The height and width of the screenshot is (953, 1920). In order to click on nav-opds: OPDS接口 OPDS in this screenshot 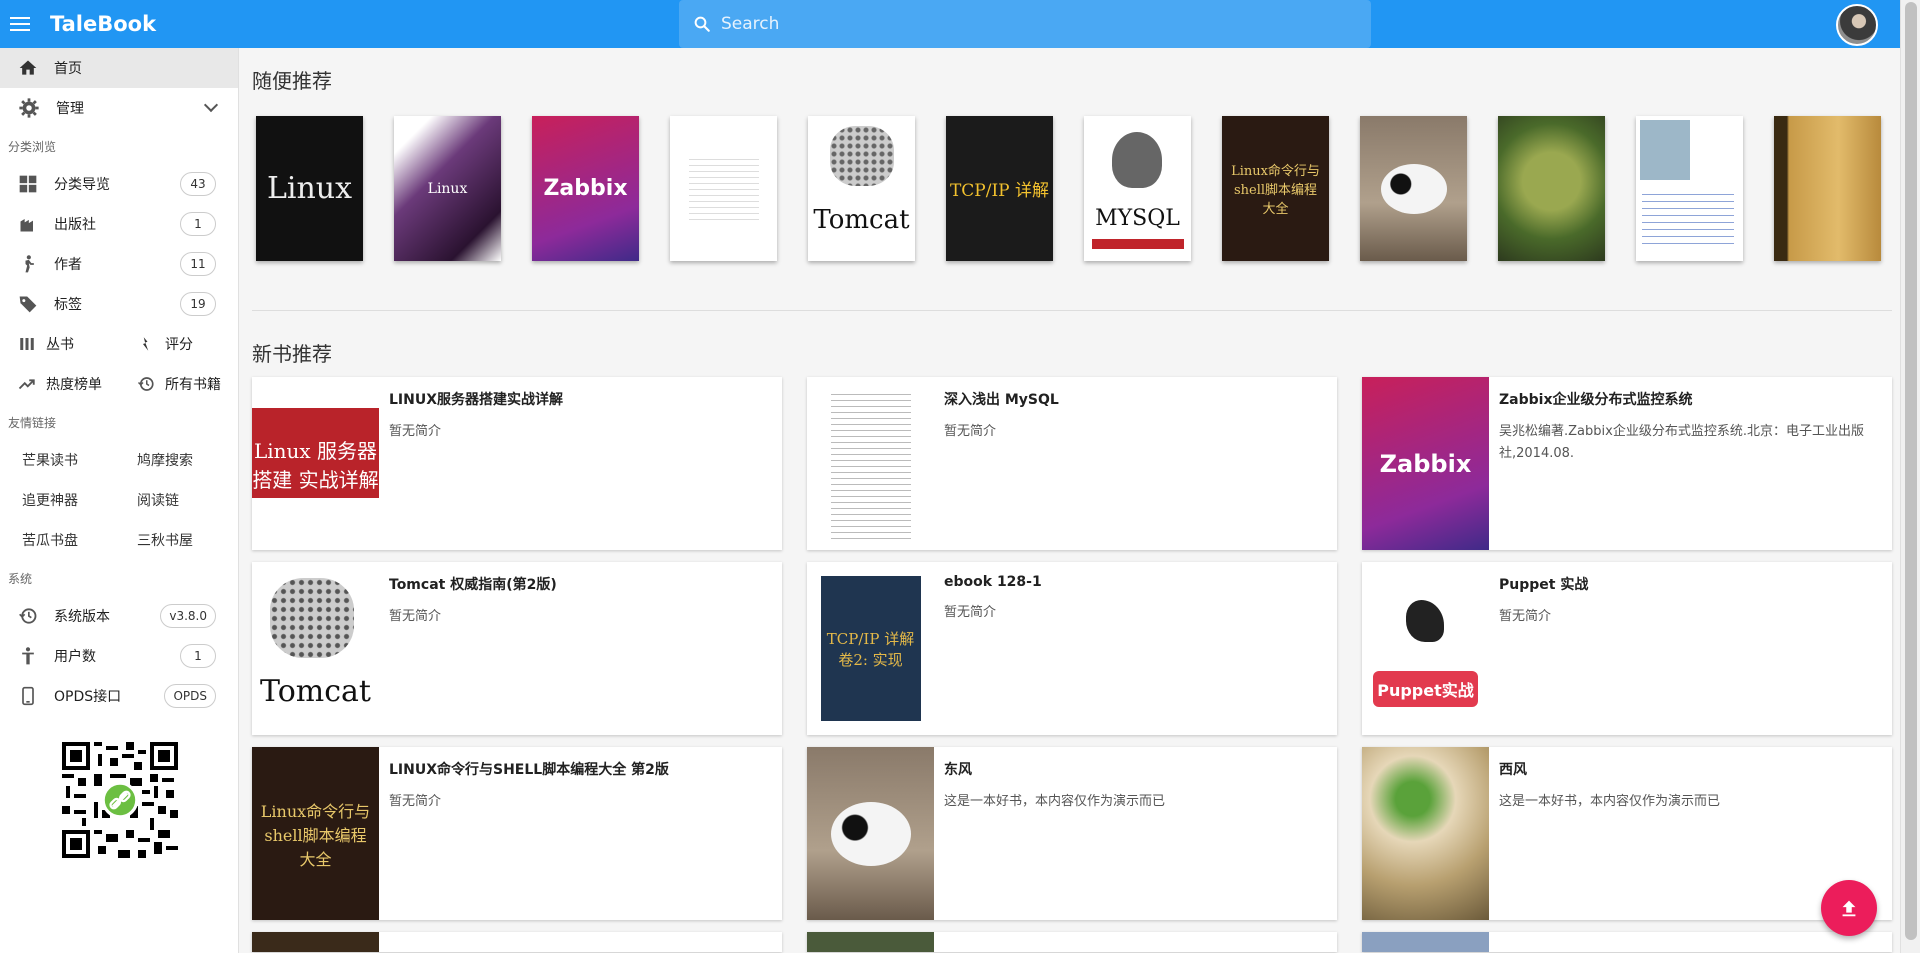, I will do `click(119, 696)`.